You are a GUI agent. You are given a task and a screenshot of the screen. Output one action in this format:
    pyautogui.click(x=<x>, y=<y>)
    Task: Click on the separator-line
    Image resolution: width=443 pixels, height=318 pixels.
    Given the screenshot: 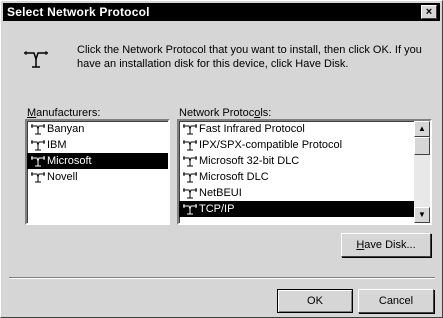 What is the action you would take?
    pyautogui.click(x=222, y=278)
    